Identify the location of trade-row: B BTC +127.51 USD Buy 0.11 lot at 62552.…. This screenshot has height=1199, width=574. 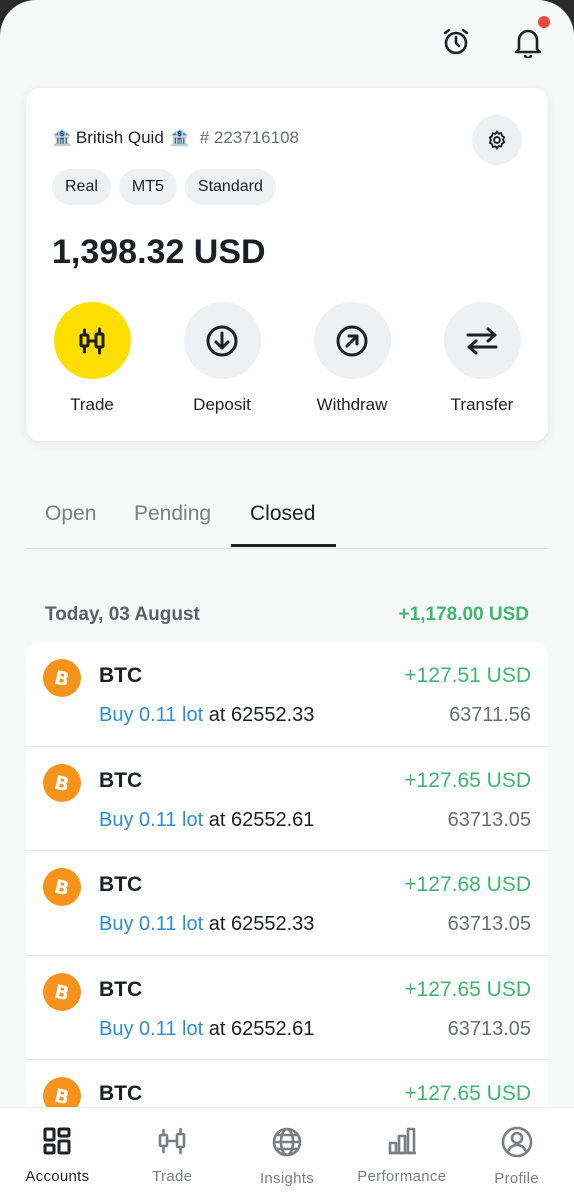
(287, 694).